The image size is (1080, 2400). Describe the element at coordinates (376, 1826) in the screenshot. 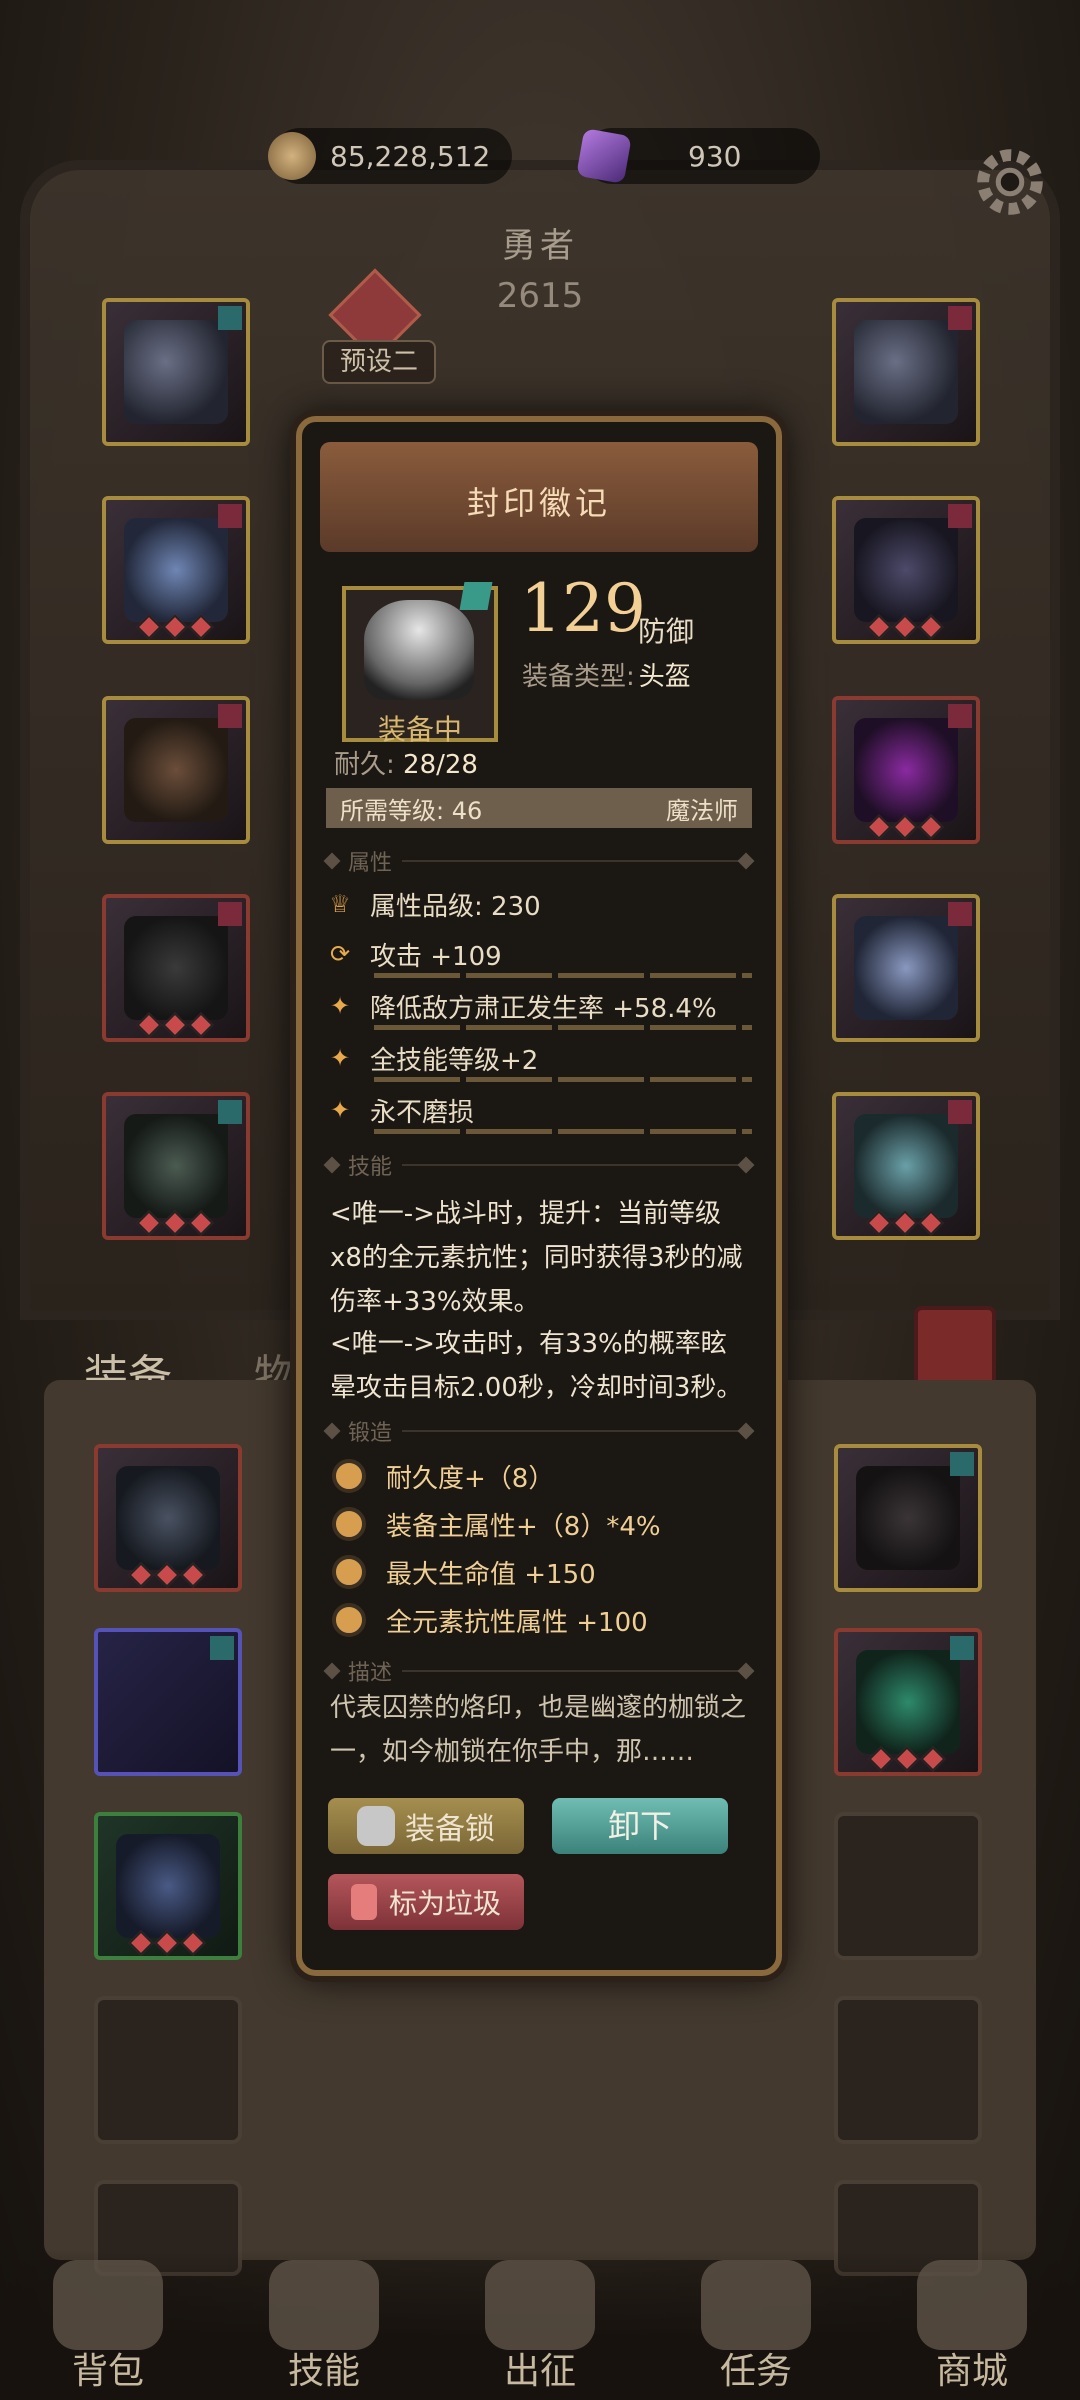

I see `lock-icon` at that location.